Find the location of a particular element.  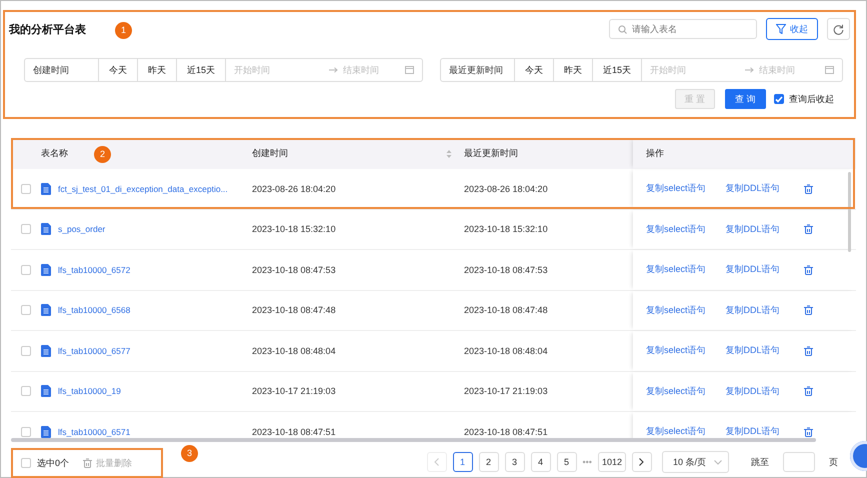

refresh-icon is located at coordinates (838, 29).